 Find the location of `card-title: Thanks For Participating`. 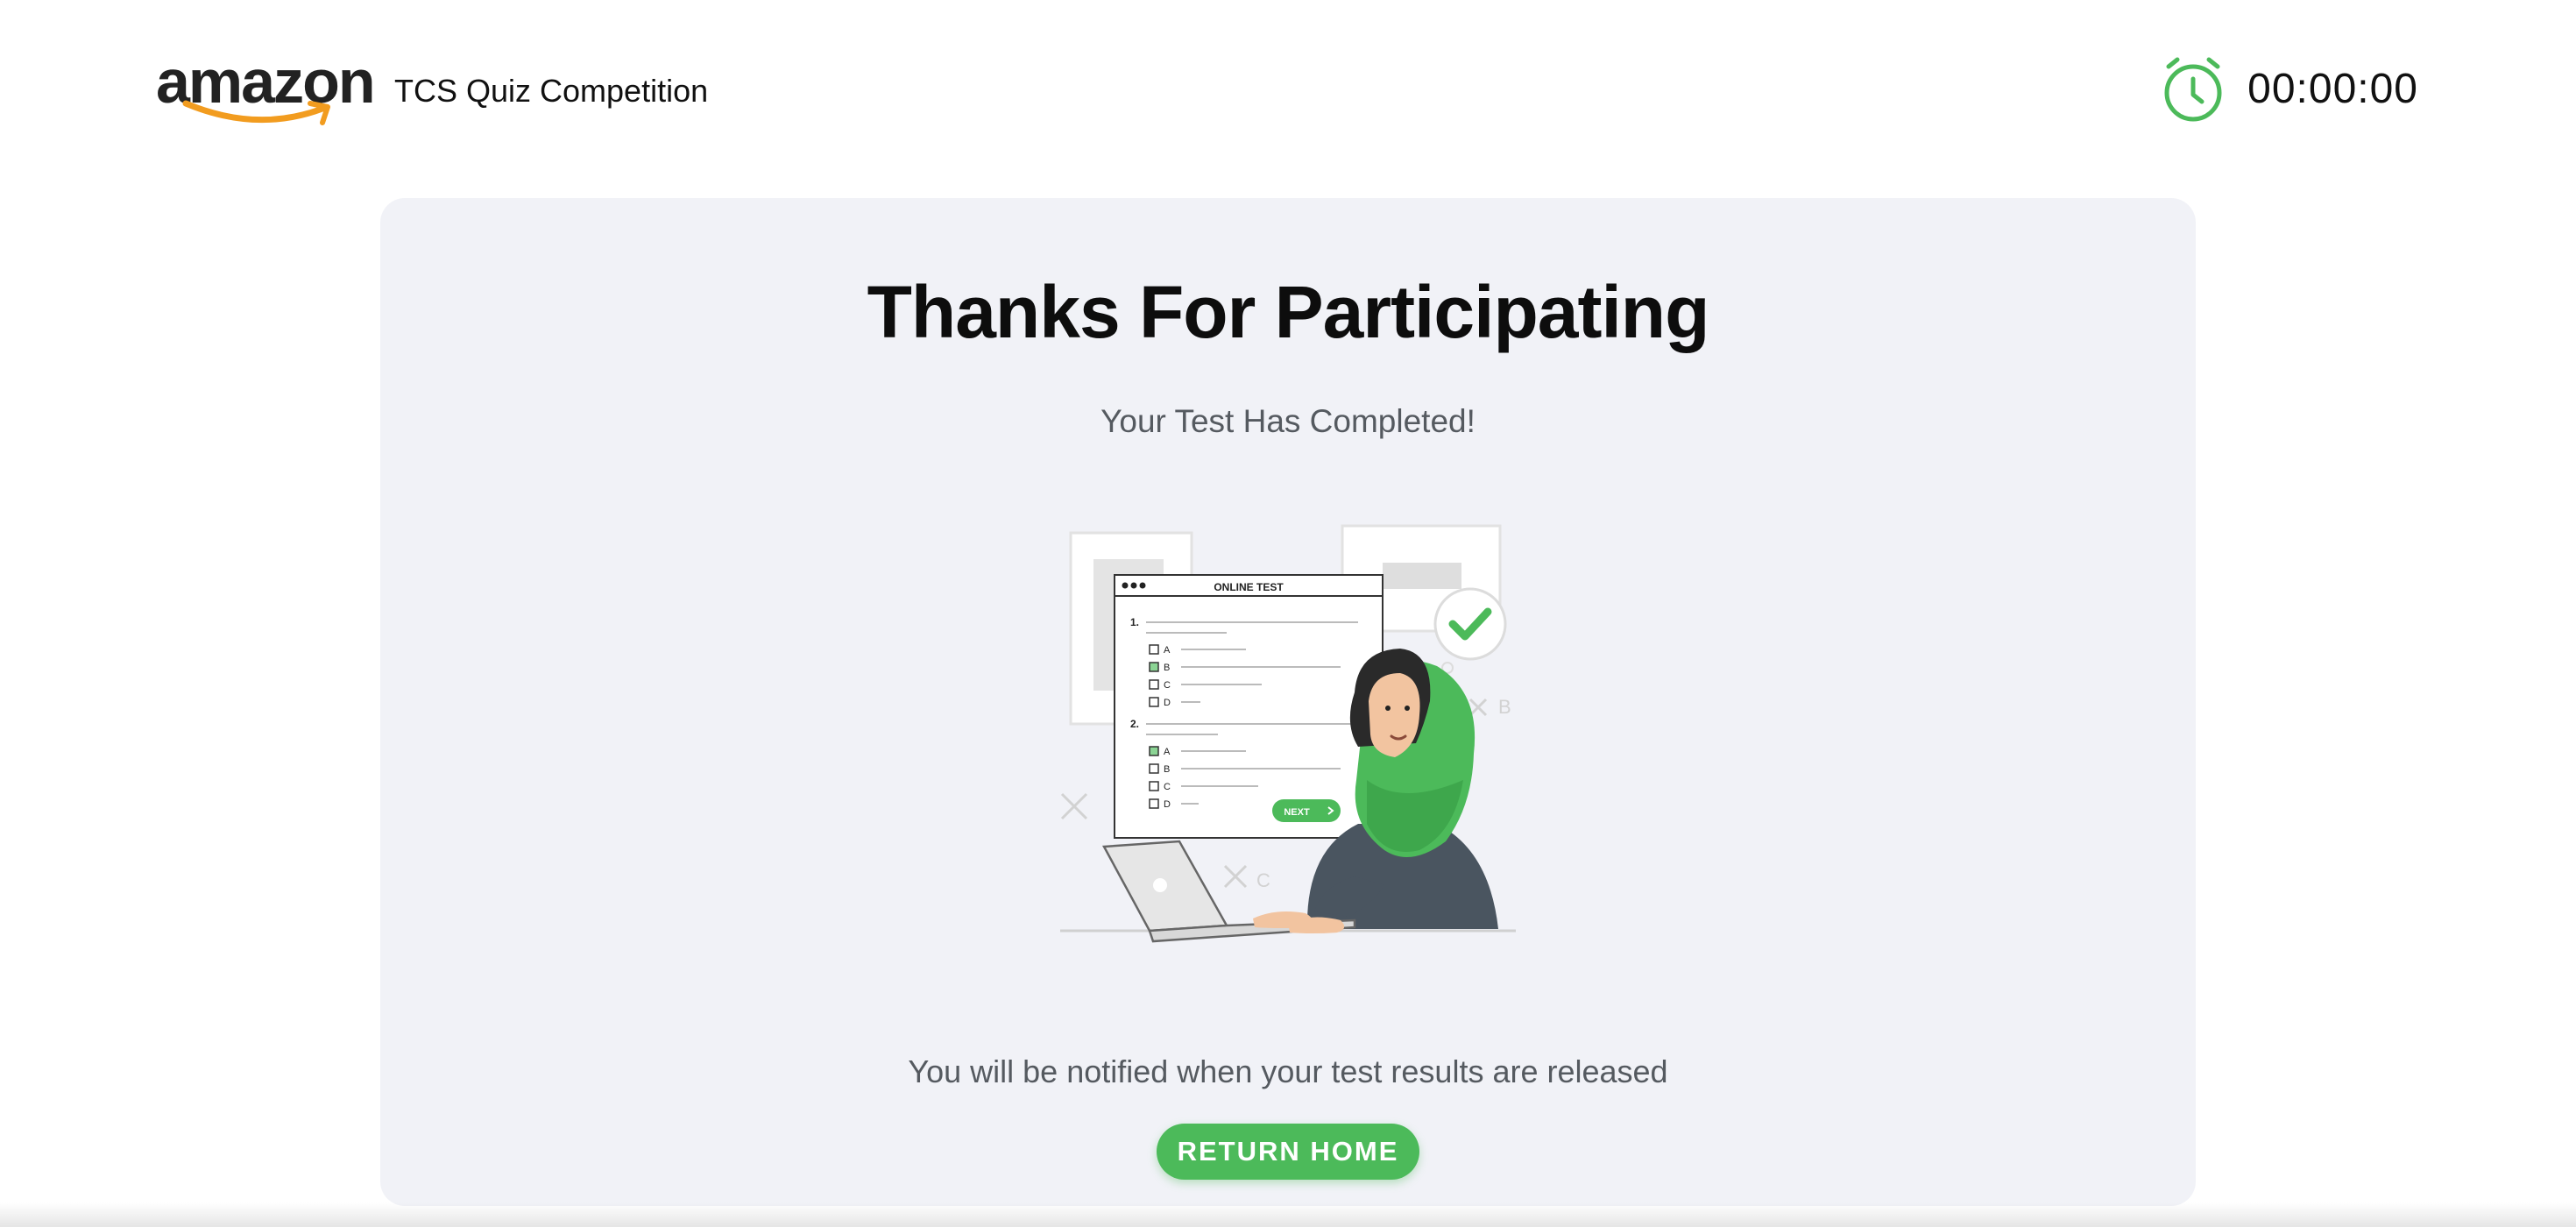

card-title: Thanks For Participating is located at coordinates (1288, 312).